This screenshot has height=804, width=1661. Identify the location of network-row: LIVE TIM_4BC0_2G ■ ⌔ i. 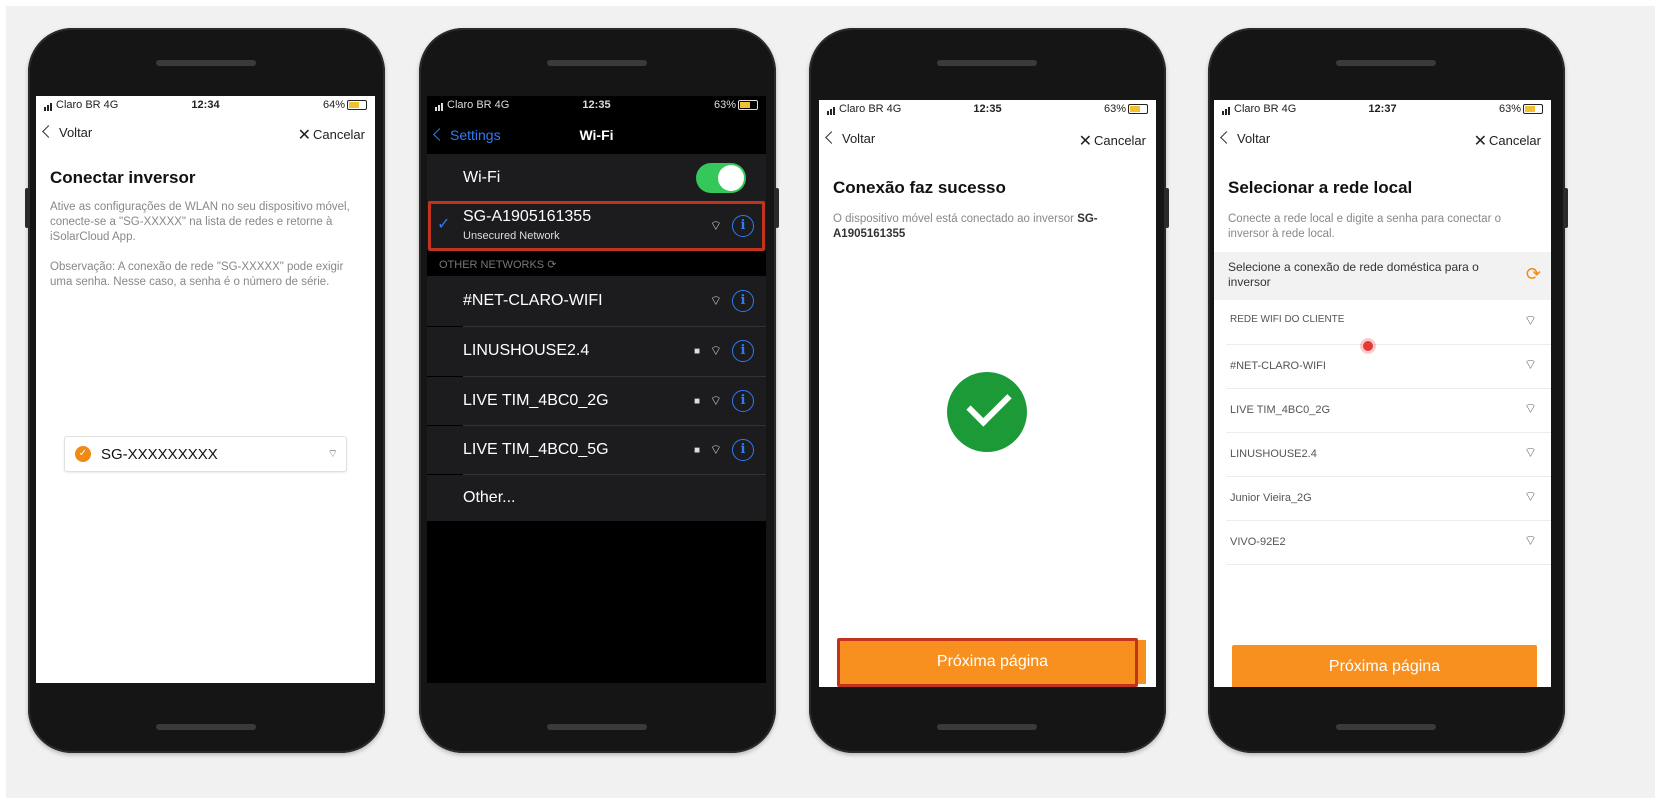
(596, 401).